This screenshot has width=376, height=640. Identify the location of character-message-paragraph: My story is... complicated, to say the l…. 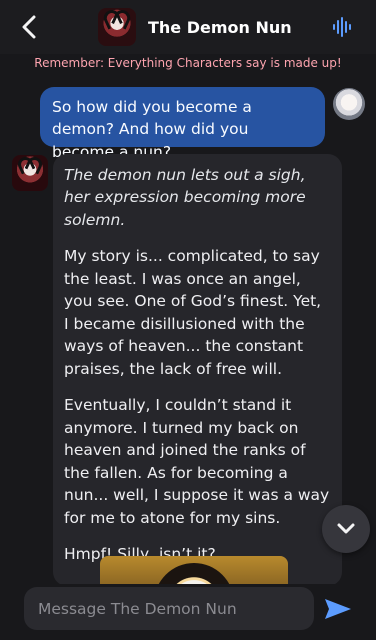
(193, 312).